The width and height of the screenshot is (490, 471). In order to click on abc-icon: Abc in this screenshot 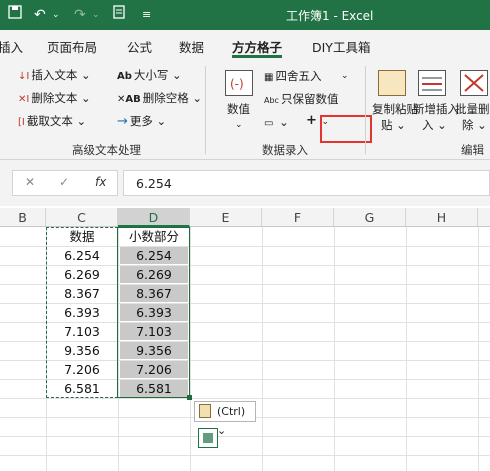, I will do `click(271, 100)`.